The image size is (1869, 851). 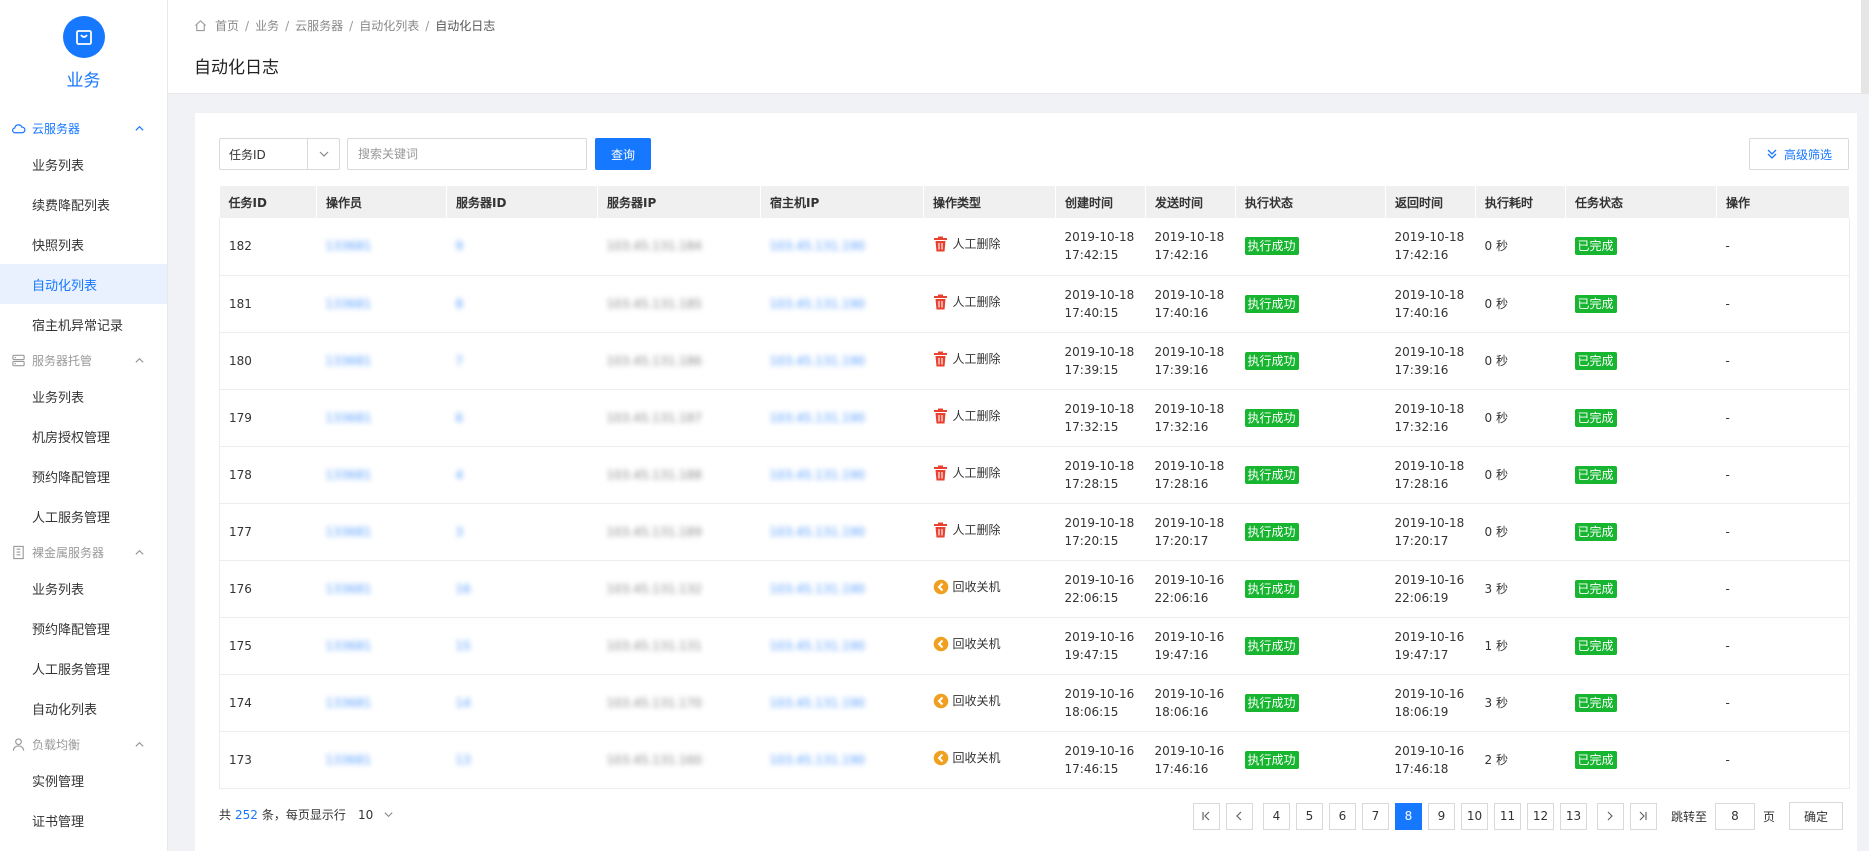 What do you see at coordinates (389, 25) in the screenshot?
I see `breadcrumb-item: 自动化列表` at bounding box center [389, 25].